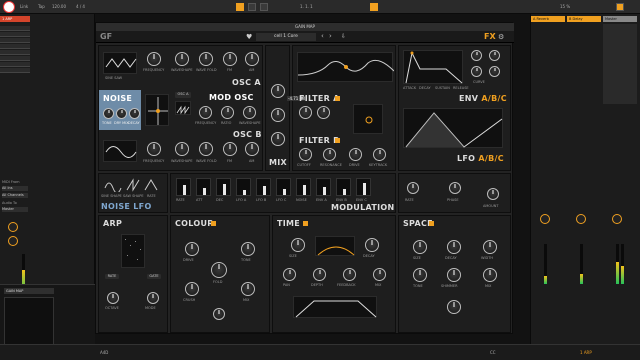 The height and width of the screenshot is (360, 640). Describe the element at coordinates (278, 115) in the screenshot. I see `mix-noise-knob` at that location.